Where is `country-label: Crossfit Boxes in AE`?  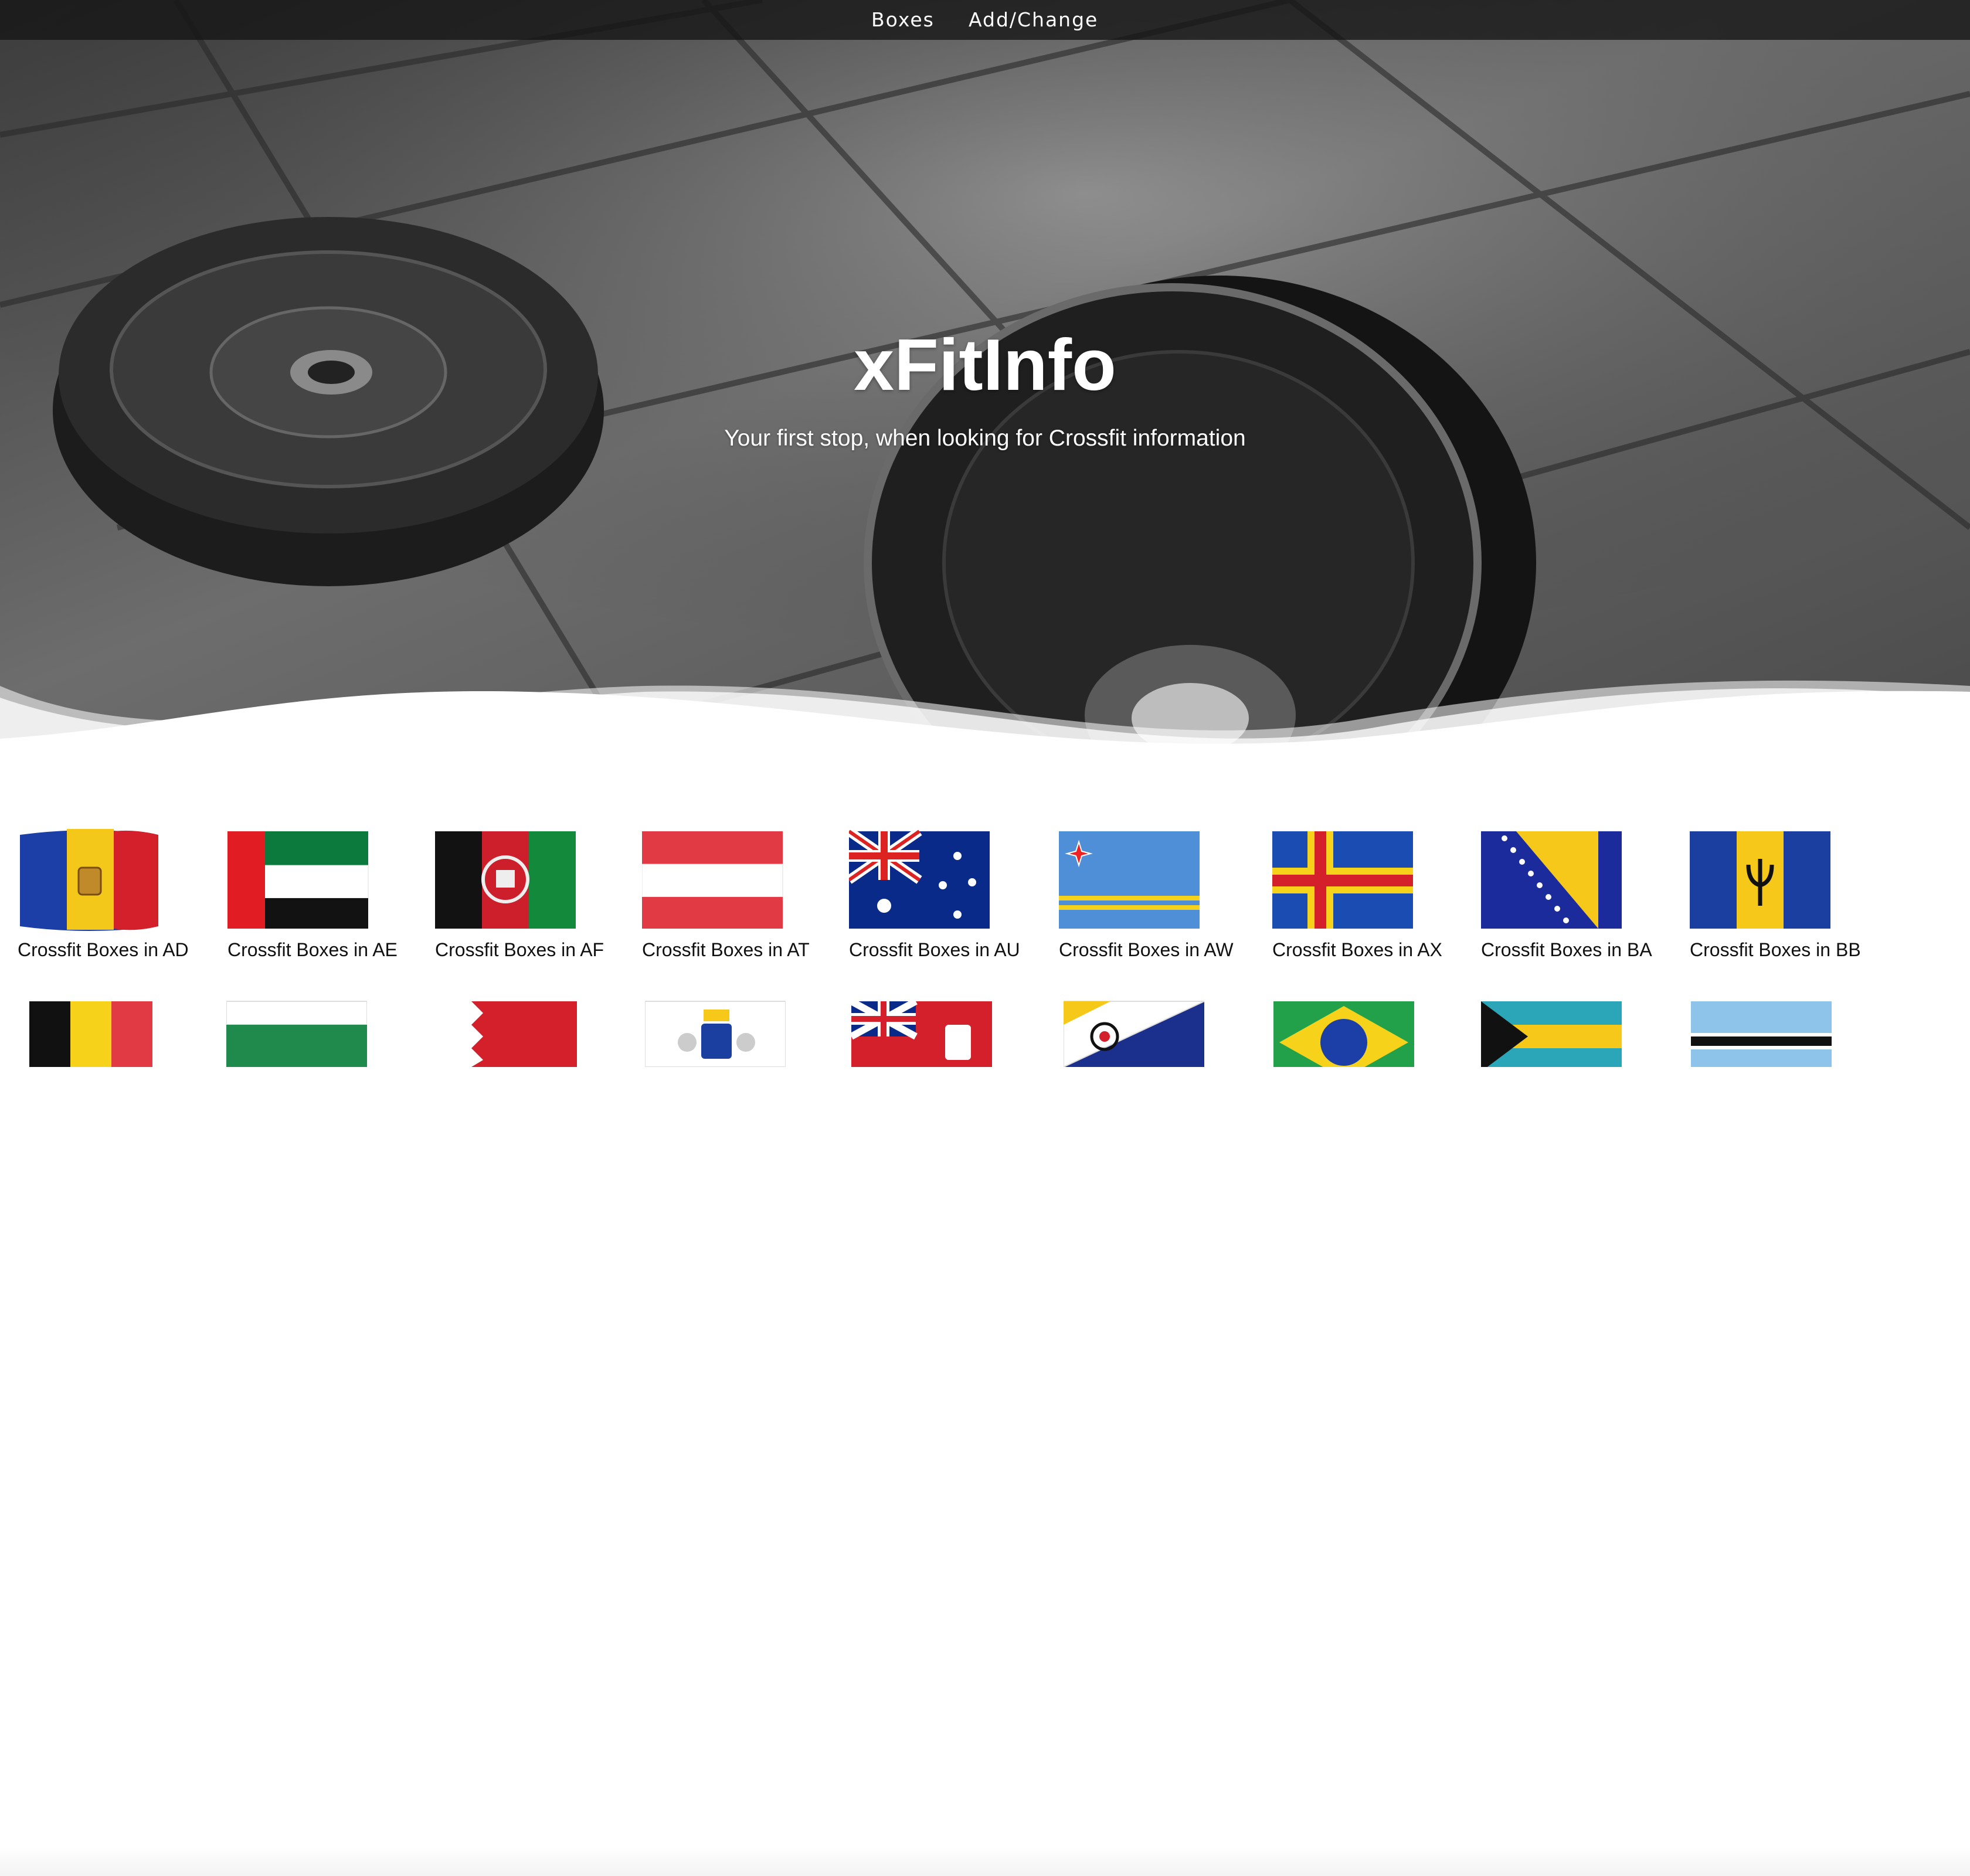
country-label: Crossfit Boxes in AE is located at coordinates (312, 949).